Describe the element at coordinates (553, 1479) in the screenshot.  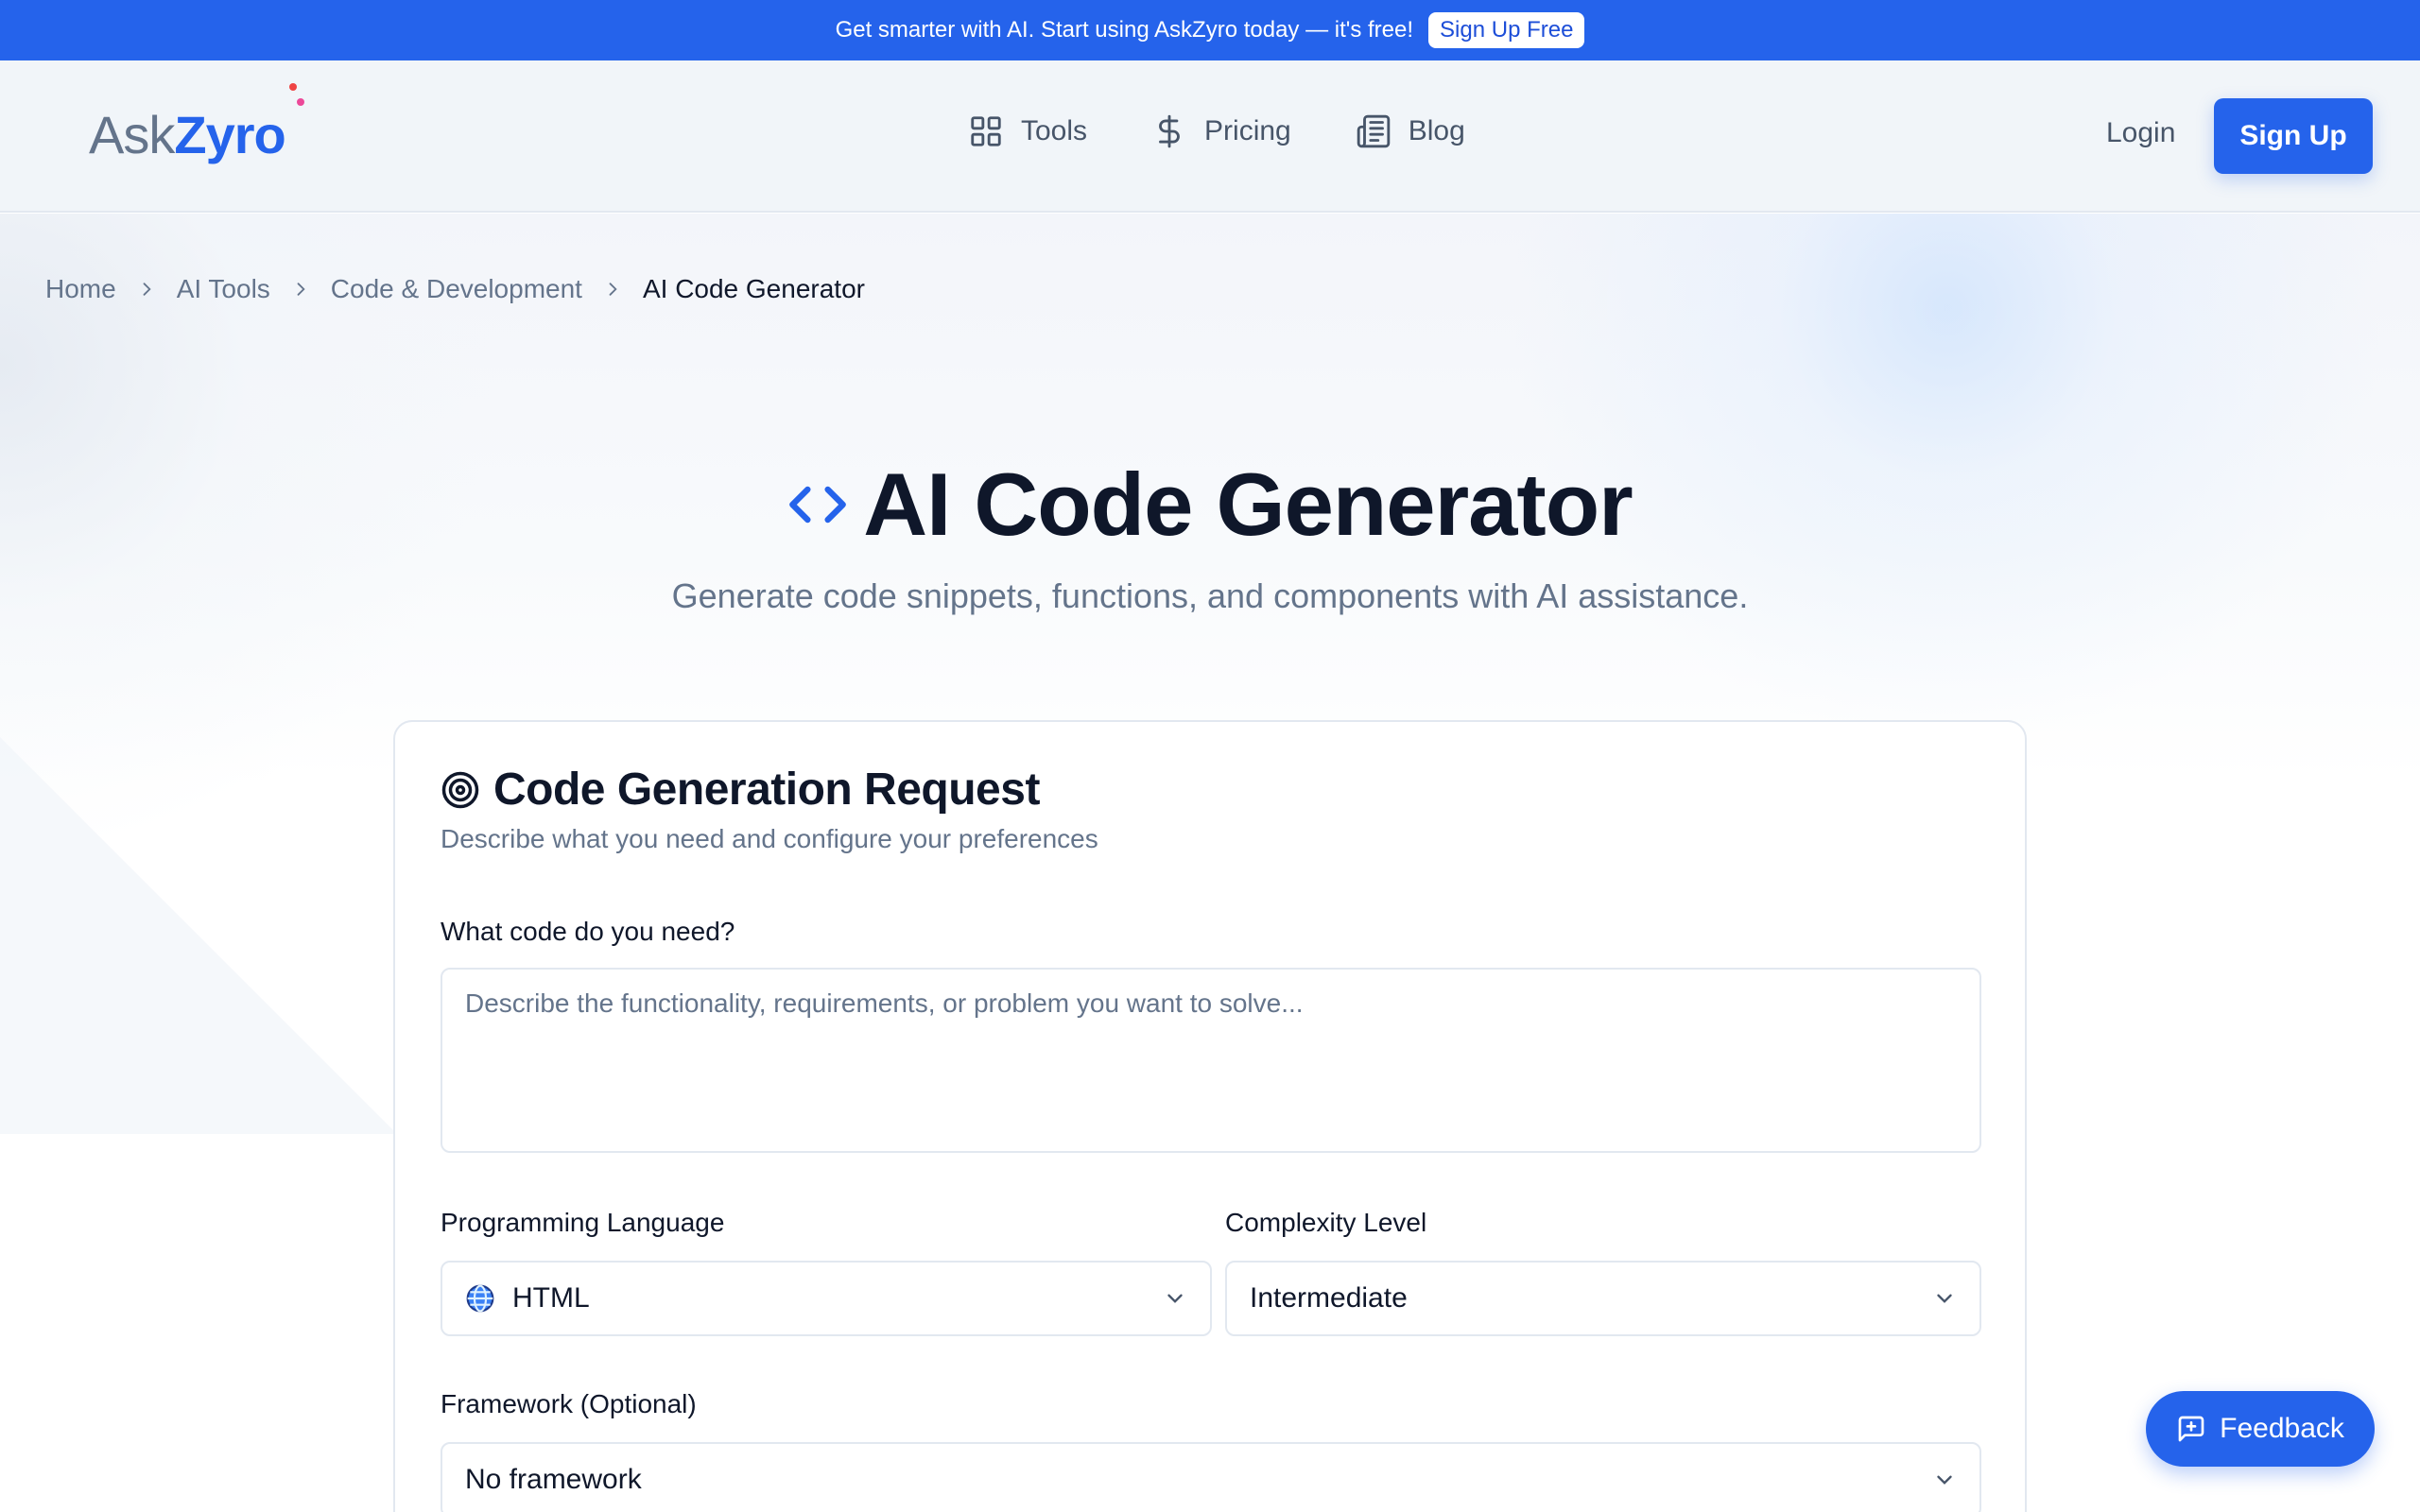
I see `framework-value: No framework` at that location.